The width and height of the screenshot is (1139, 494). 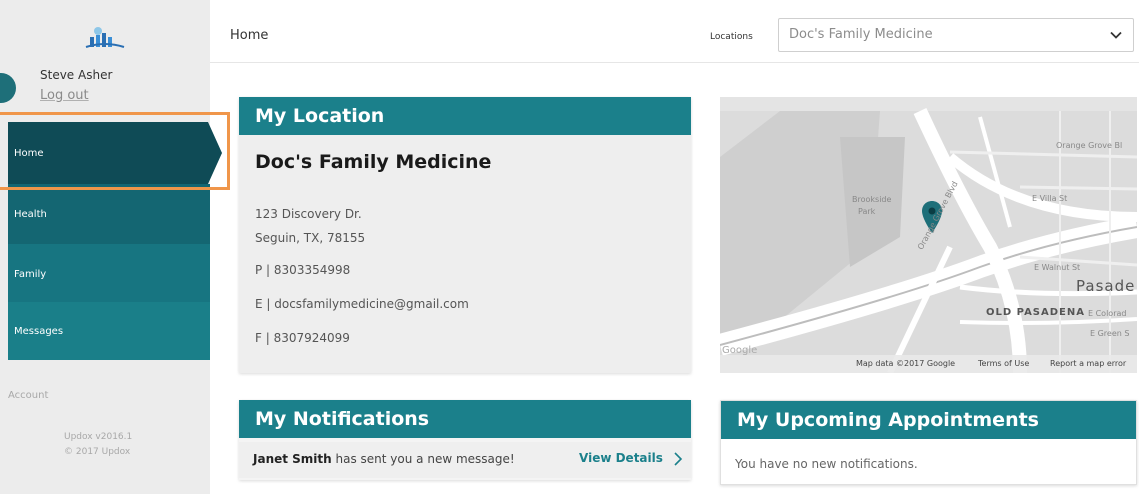 I want to click on nav-item-messages: Messages, so click(x=109, y=331).